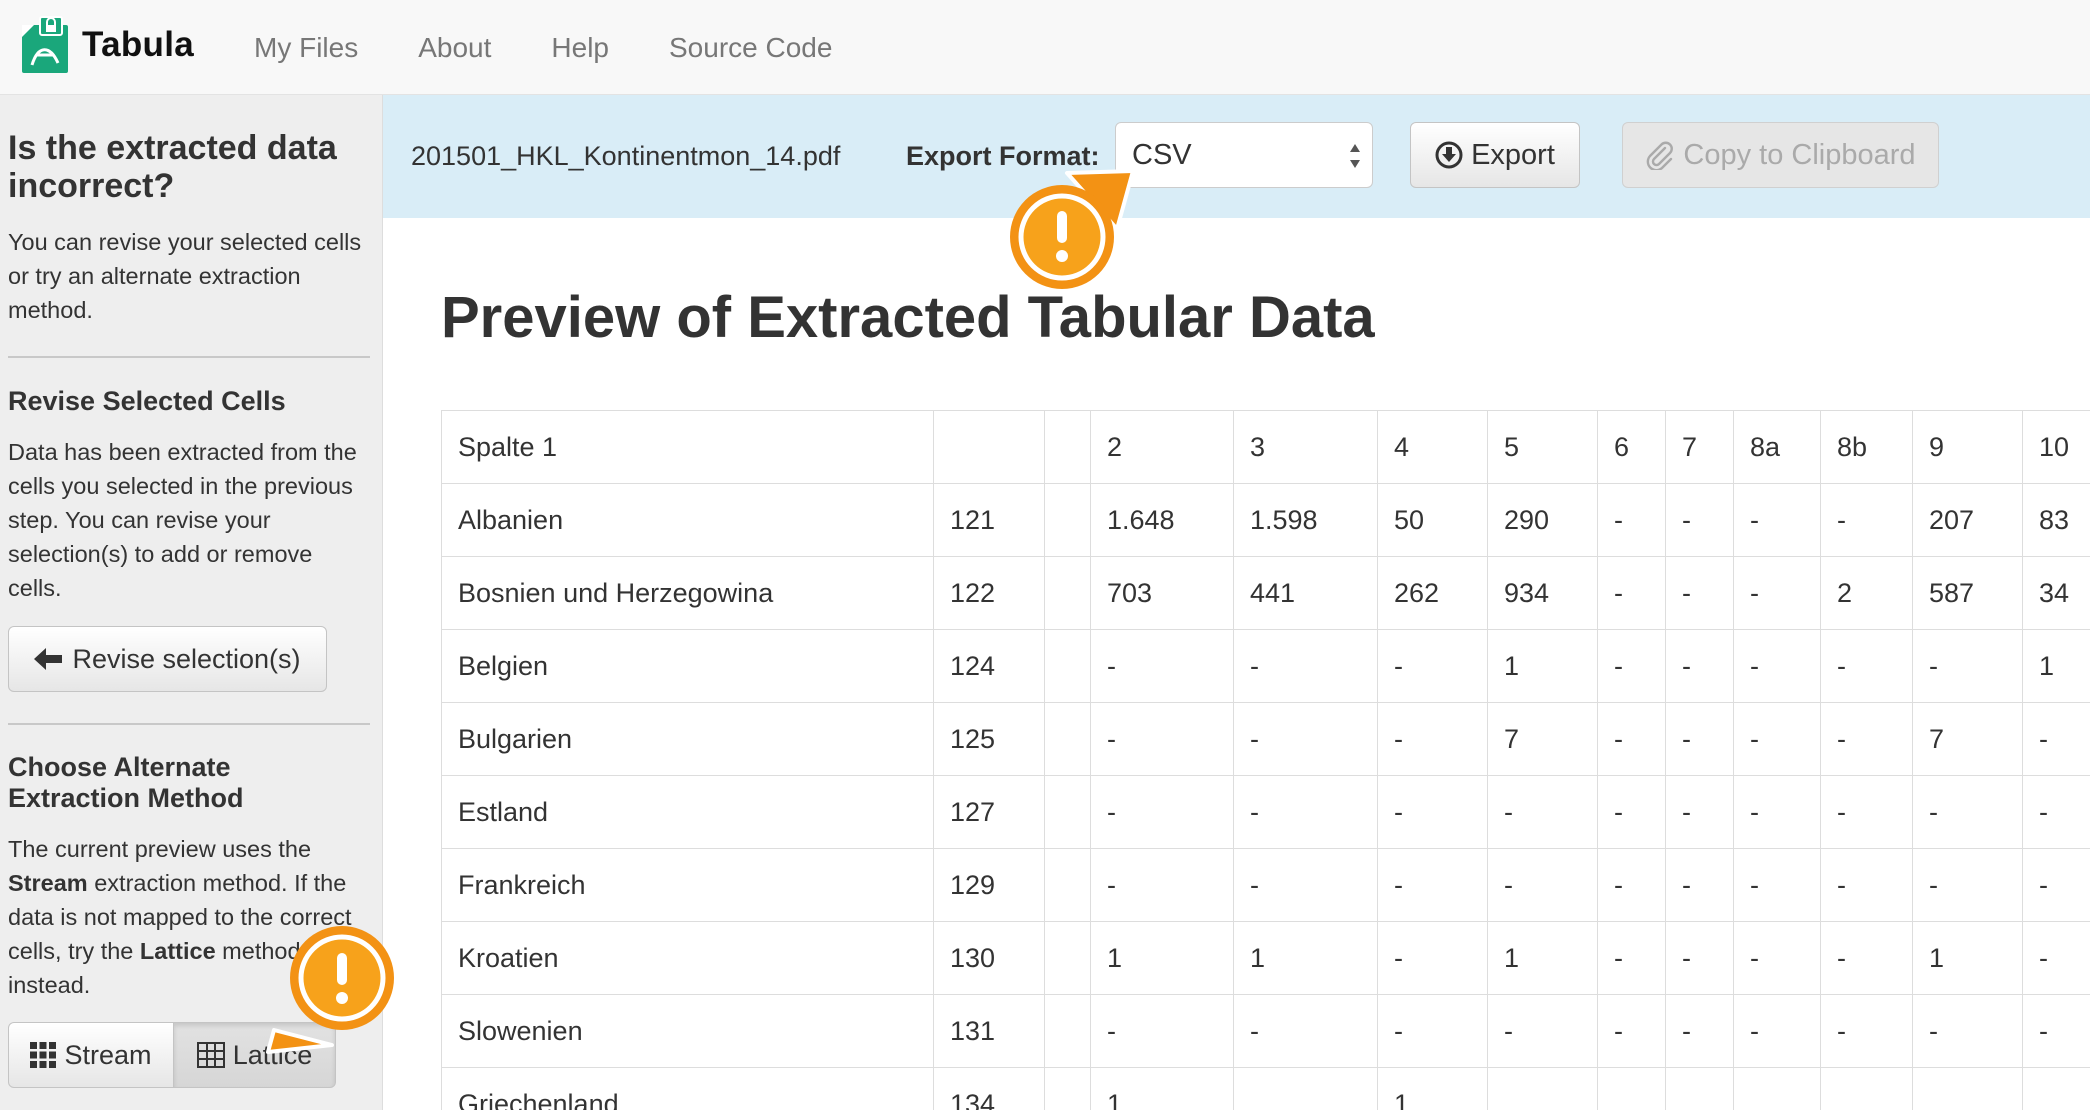 This screenshot has height=1110, width=2090. I want to click on table-cell: 2, so click(1162, 447).